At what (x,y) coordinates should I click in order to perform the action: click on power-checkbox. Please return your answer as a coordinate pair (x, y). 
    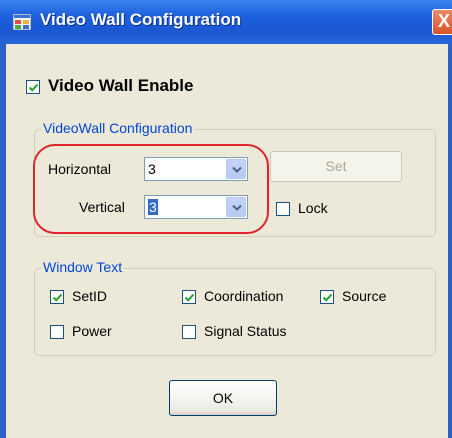
    Looking at the image, I should click on (57, 332).